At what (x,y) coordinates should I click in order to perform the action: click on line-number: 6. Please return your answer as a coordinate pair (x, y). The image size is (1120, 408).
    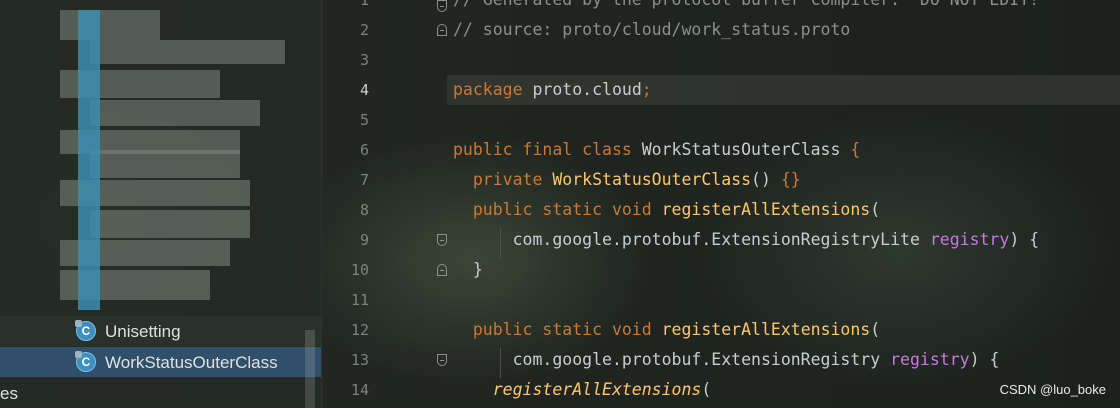
    Looking at the image, I should click on (345, 150).